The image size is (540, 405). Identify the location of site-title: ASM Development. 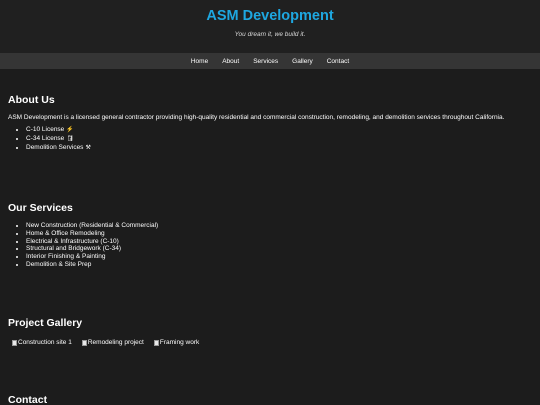
(270, 16).